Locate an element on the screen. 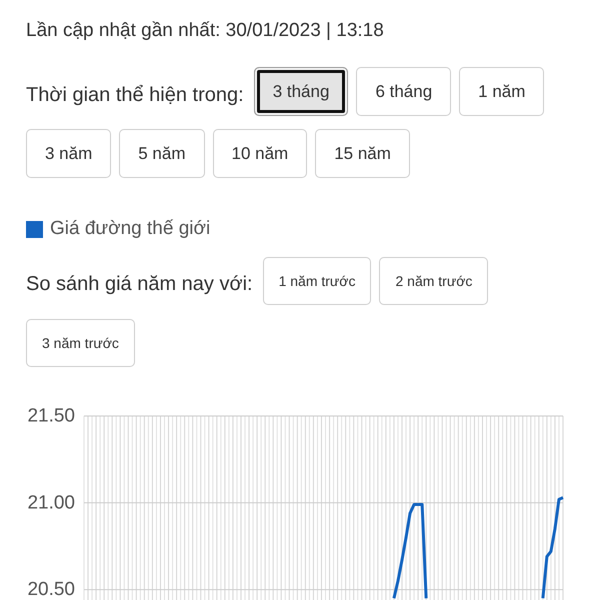 The width and height of the screenshot is (600, 600). range-button: 3 tháng is located at coordinates (301, 91).